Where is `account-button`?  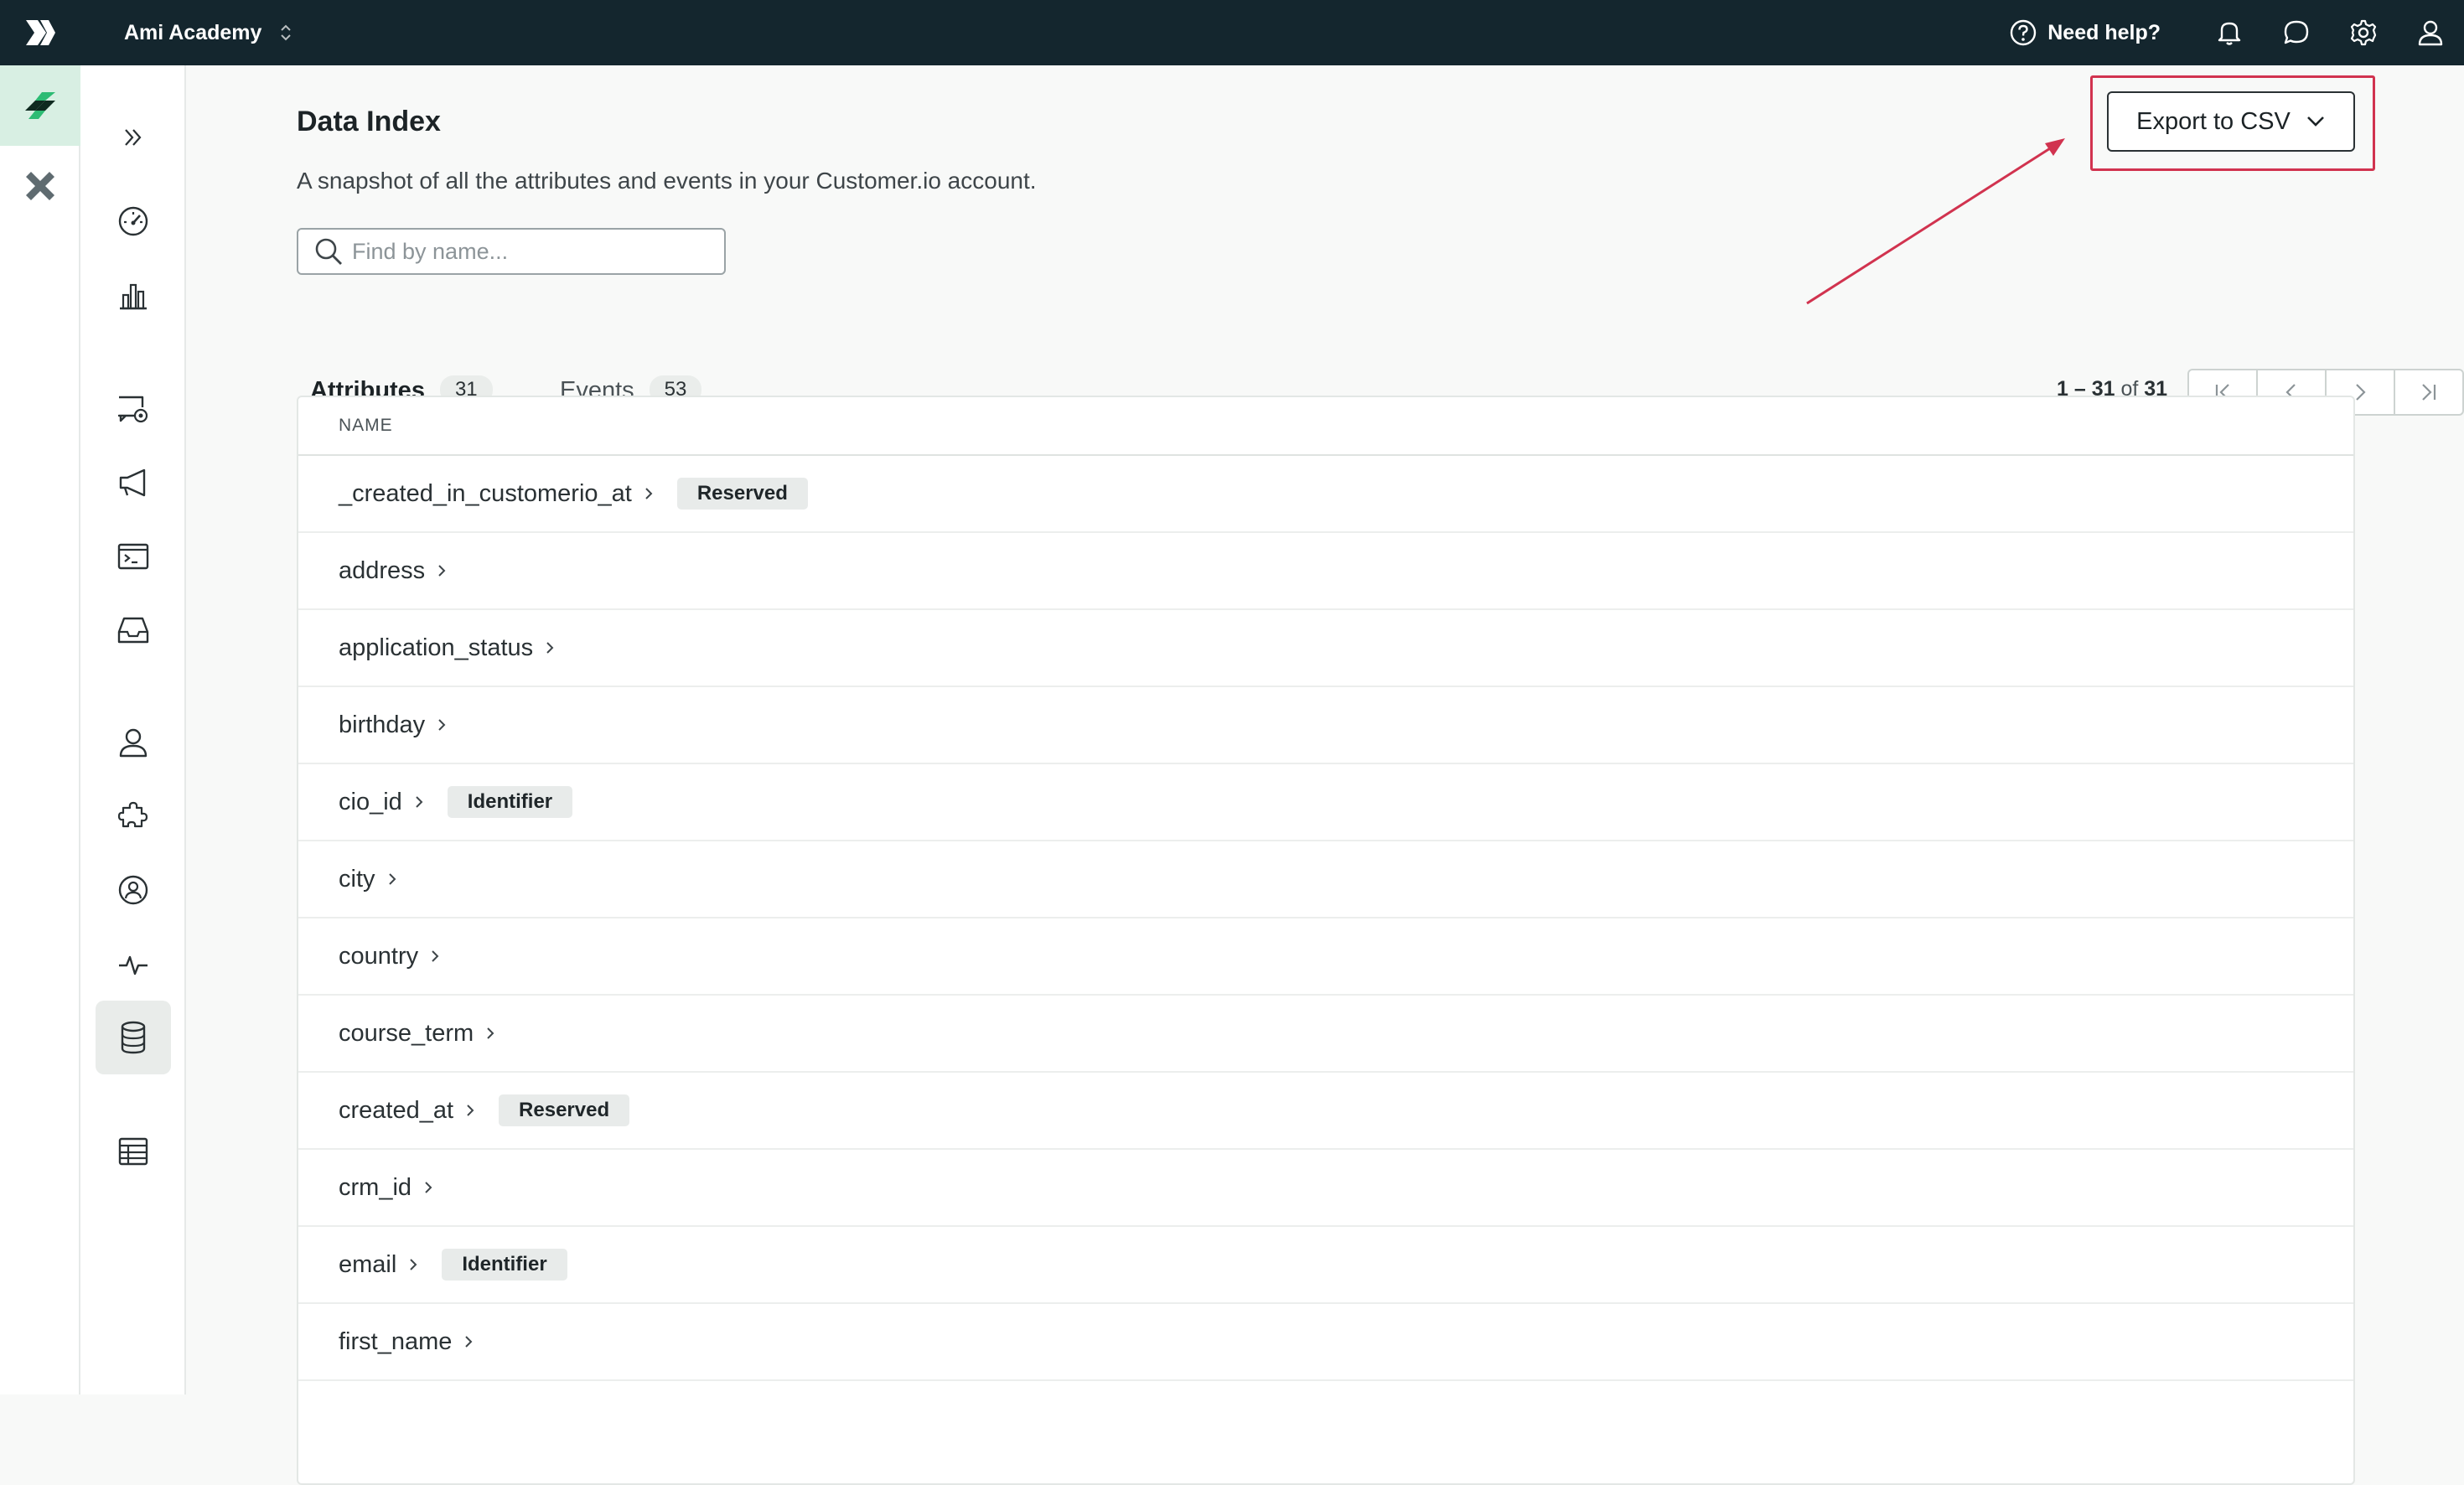 account-button is located at coordinates (2430, 32).